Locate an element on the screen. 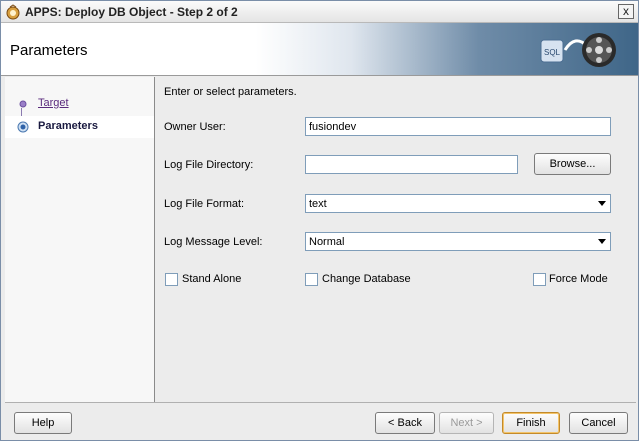 This screenshot has height=441, width=639. nav-item-target: Target is located at coordinates (79, 104).